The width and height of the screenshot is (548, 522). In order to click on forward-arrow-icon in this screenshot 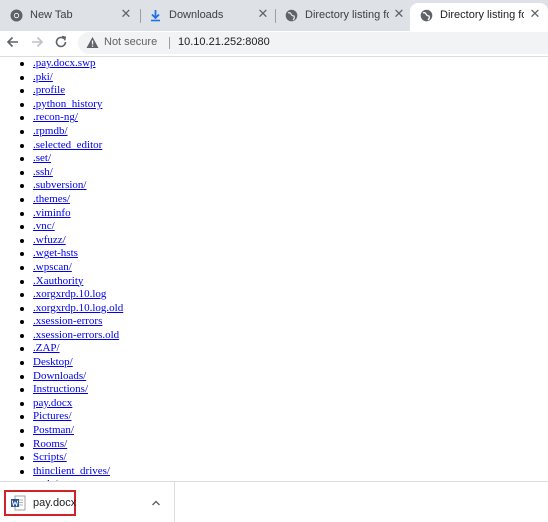, I will do `click(38, 42)`.